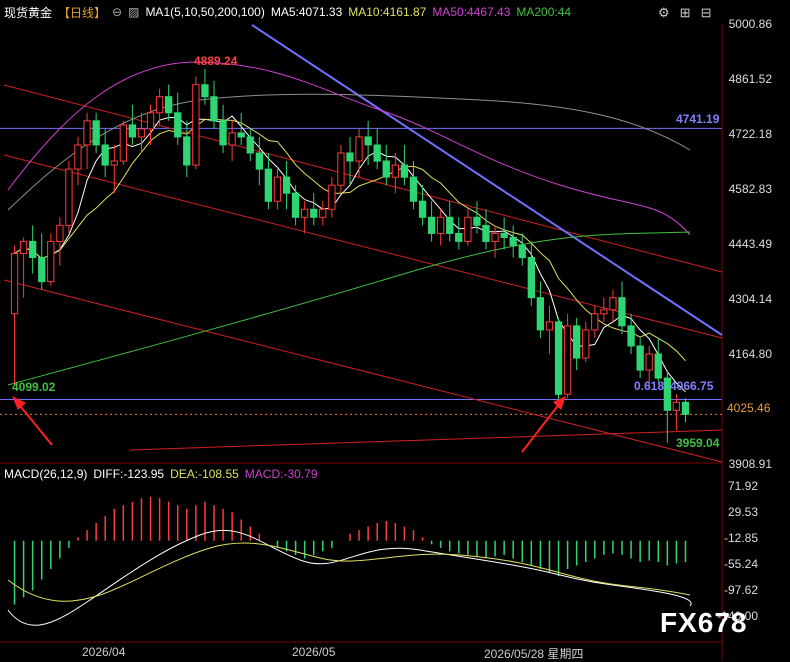 This screenshot has height=662, width=790. I want to click on macd-value: MACD:-30.79, so click(281, 474).